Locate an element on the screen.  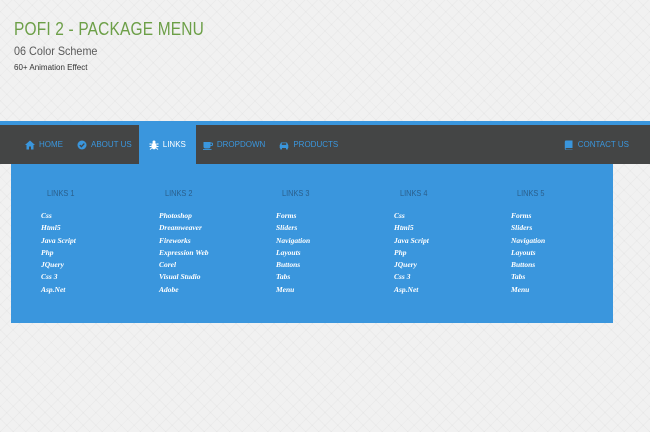
nav-item-products: PRODUCTS is located at coordinates (308, 144).